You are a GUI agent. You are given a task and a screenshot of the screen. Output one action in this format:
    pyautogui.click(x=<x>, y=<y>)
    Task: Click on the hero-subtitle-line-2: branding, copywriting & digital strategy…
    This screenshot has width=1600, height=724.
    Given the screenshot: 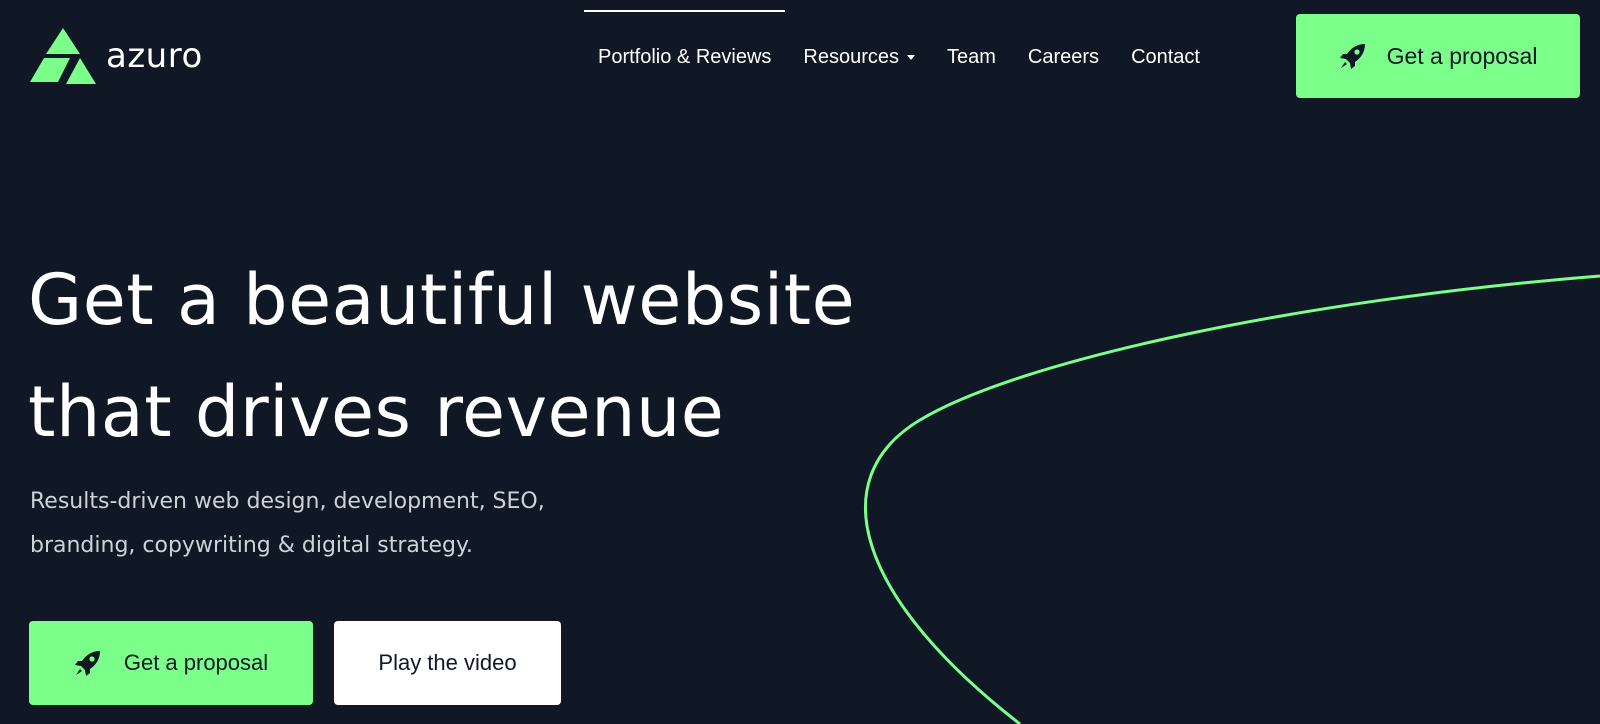 What is the action you would take?
    pyautogui.click(x=251, y=545)
    